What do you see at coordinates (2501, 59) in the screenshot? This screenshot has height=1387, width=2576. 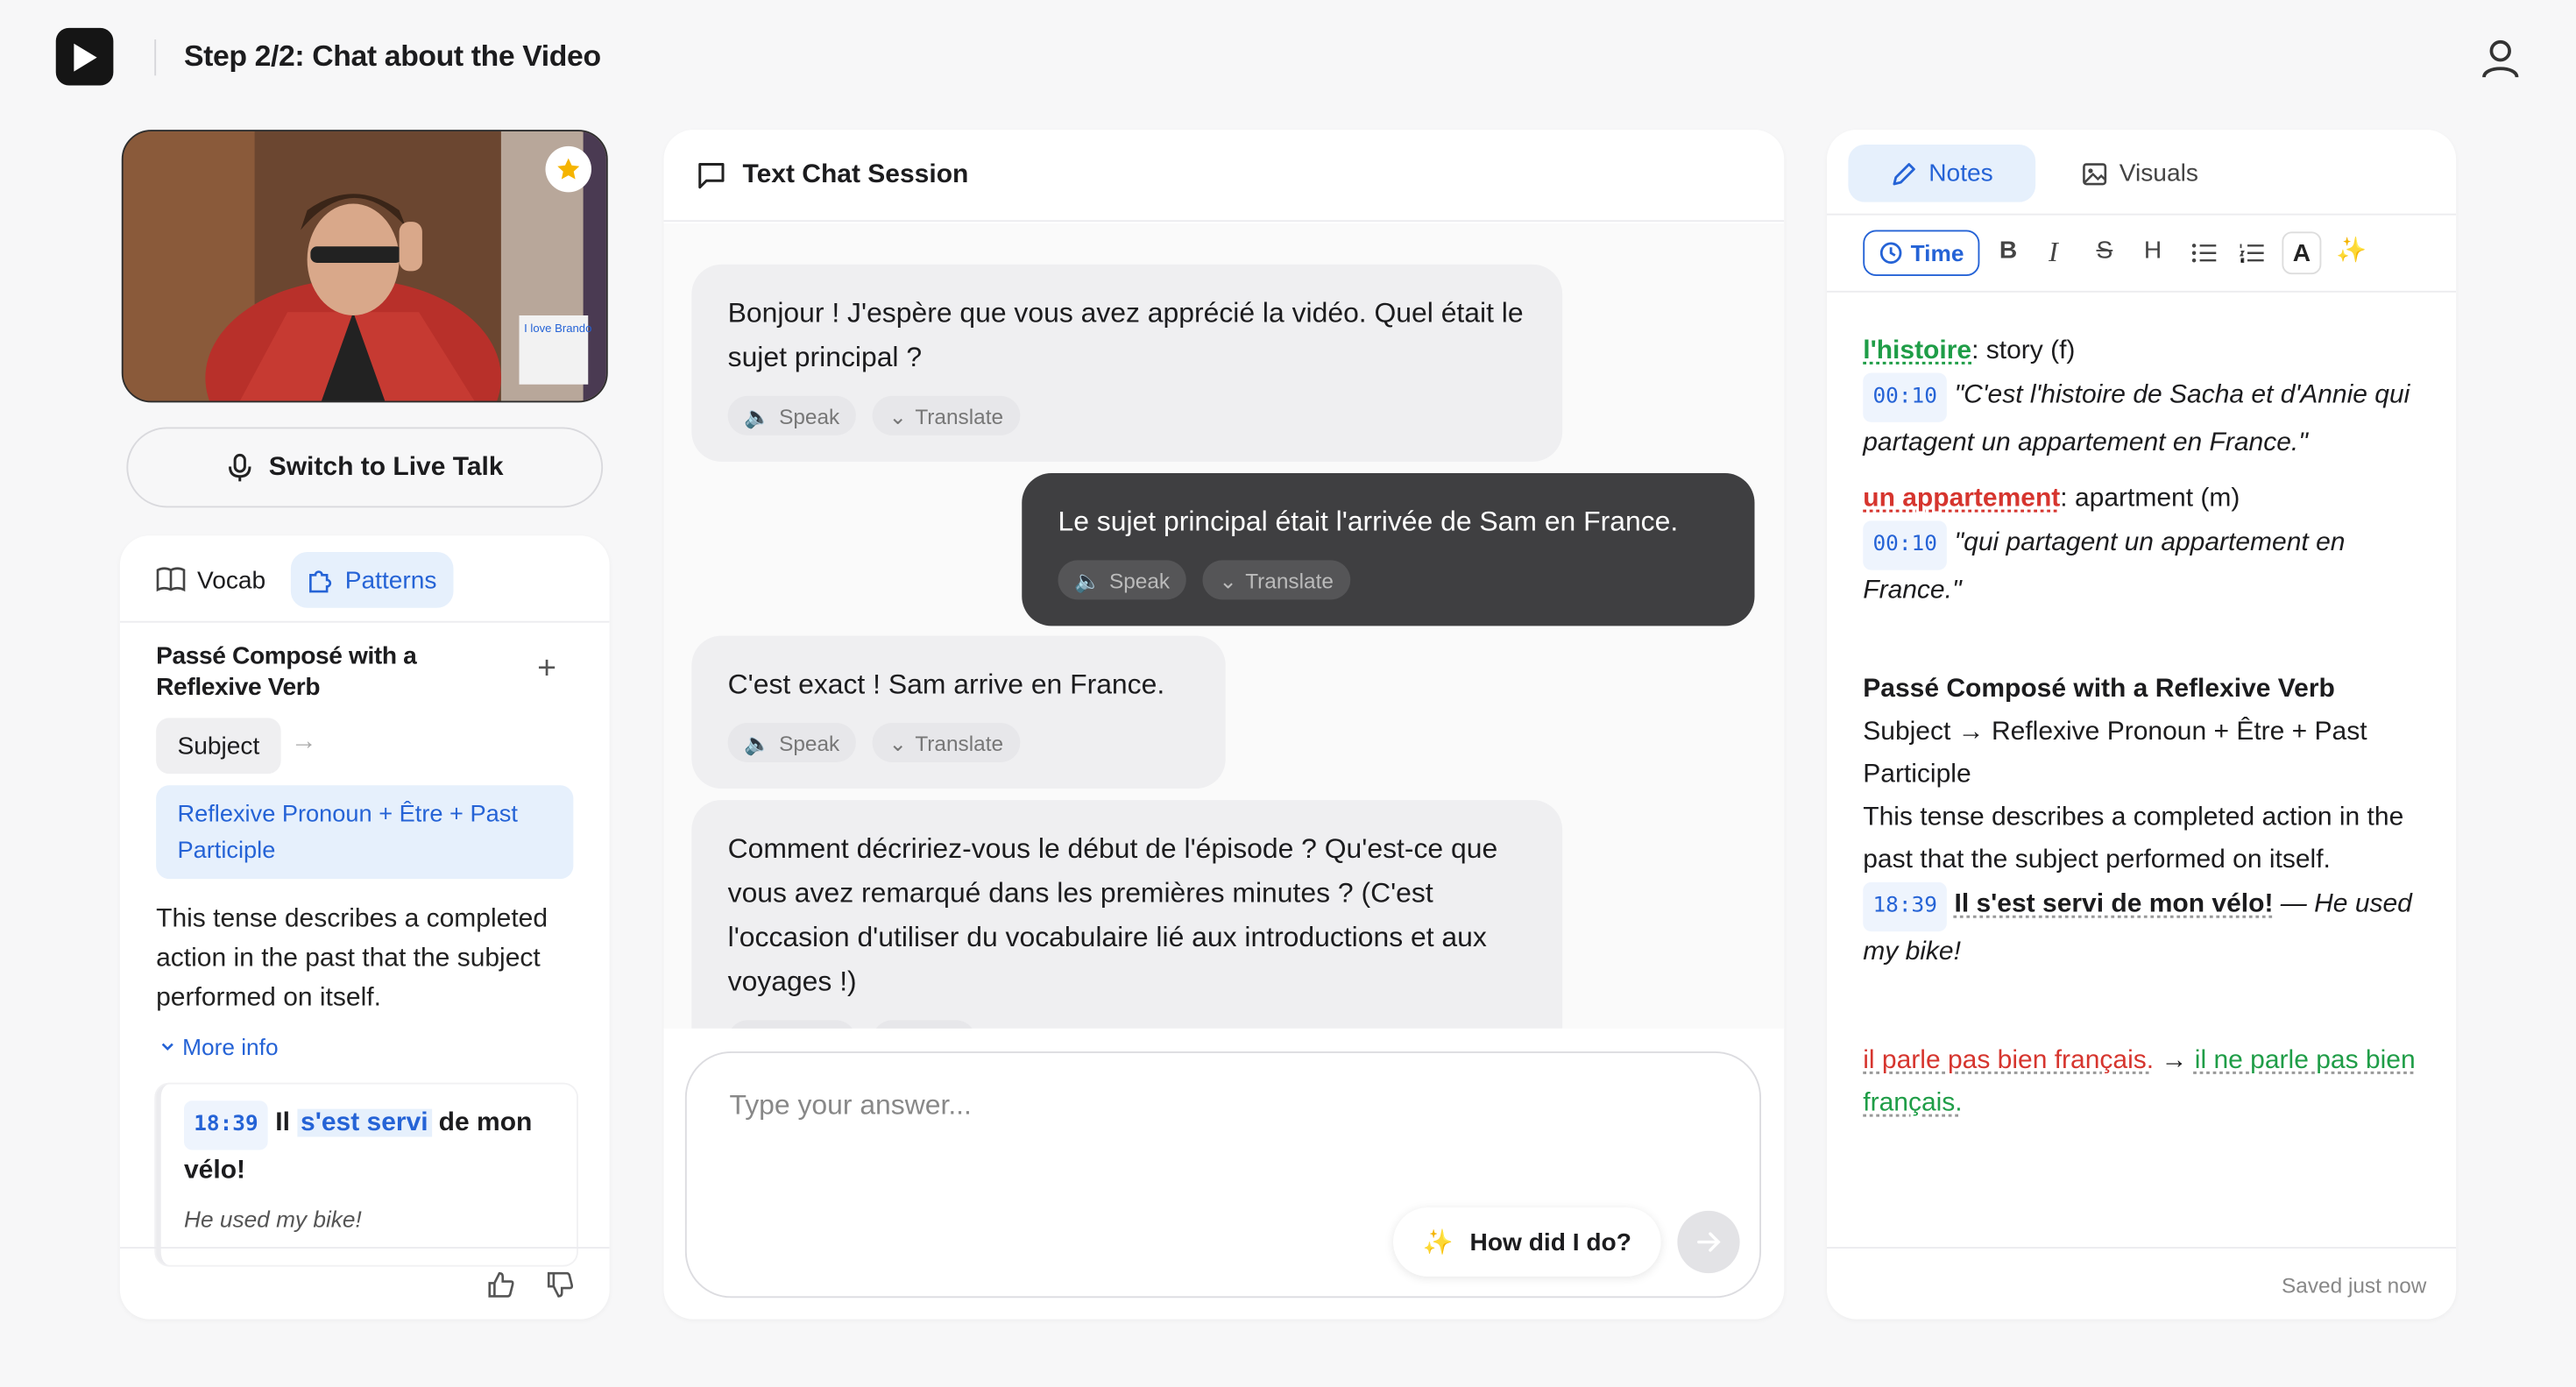 I see `user-icon` at bounding box center [2501, 59].